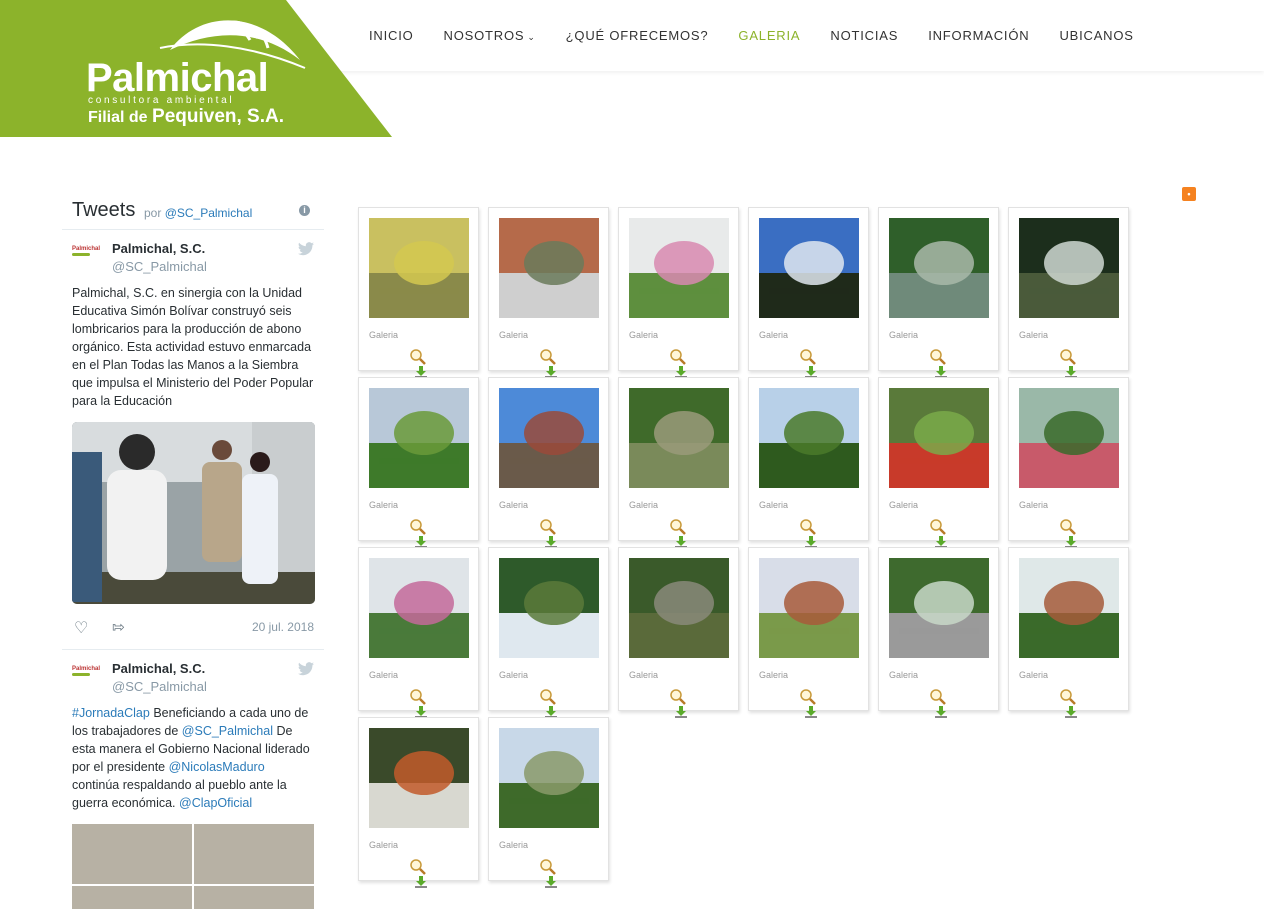 This screenshot has width=1264, height=909. Describe the element at coordinates (209, 213) in the screenshot. I see `twitter-handle-link: @SC_Palmichal` at that location.